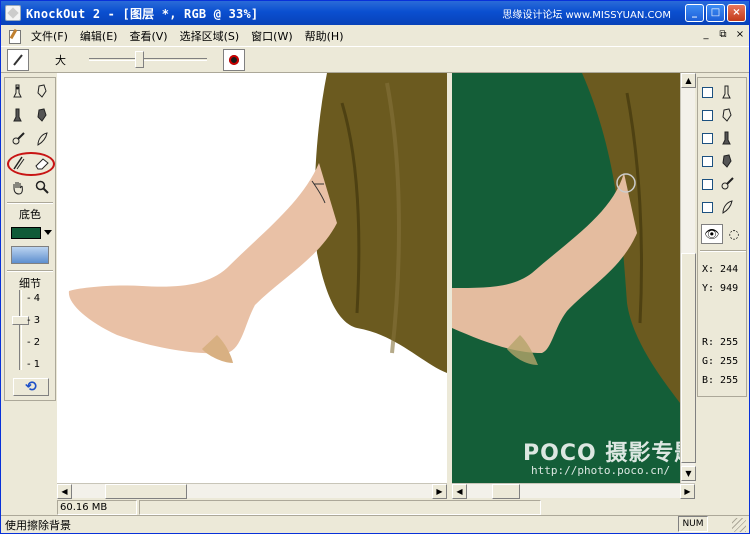 The image size is (750, 534). I want to click on site-watermark: 思缘设计论坛 www.MISSYUAN.COM, so click(586, 15).